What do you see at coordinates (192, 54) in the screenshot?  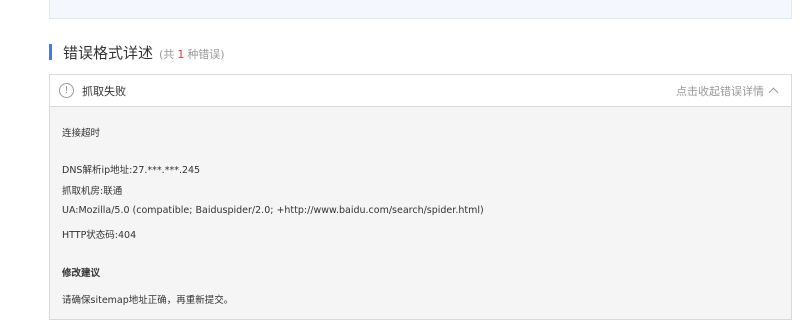 I see `error-count: (共 1 种错误)` at bounding box center [192, 54].